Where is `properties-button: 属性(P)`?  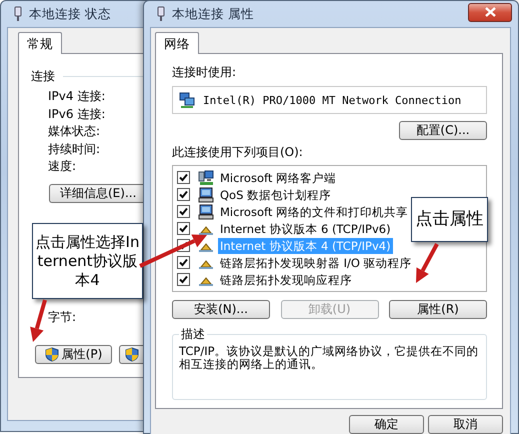 properties-button: 属性(P) is located at coordinates (73, 354).